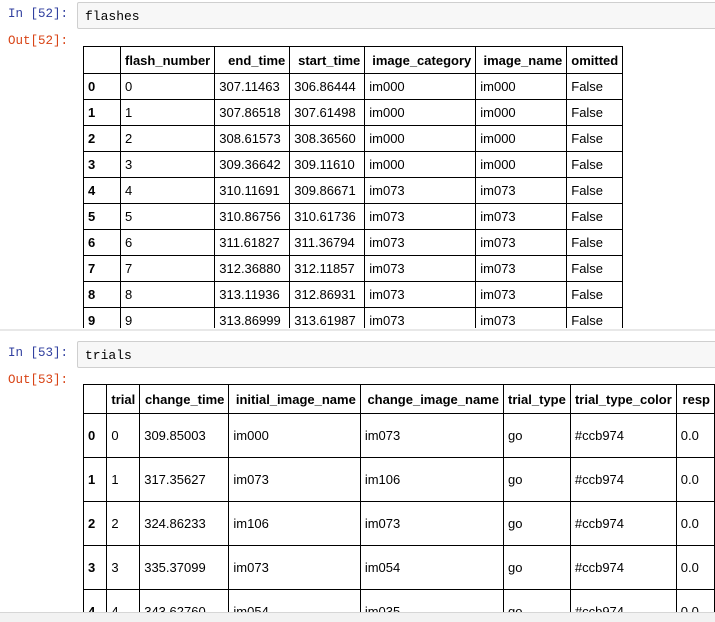  Describe the element at coordinates (167, 60) in the screenshot. I see `column-header: flash_number` at that location.